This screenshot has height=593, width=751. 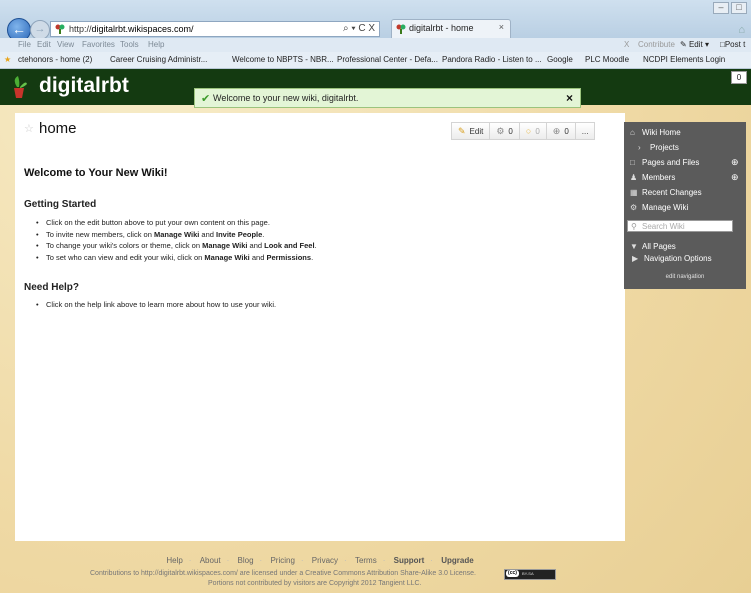 What do you see at coordinates (653, 246) in the screenshot?
I see `sidebar-item-all-pages: ▼ All Pages` at bounding box center [653, 246].